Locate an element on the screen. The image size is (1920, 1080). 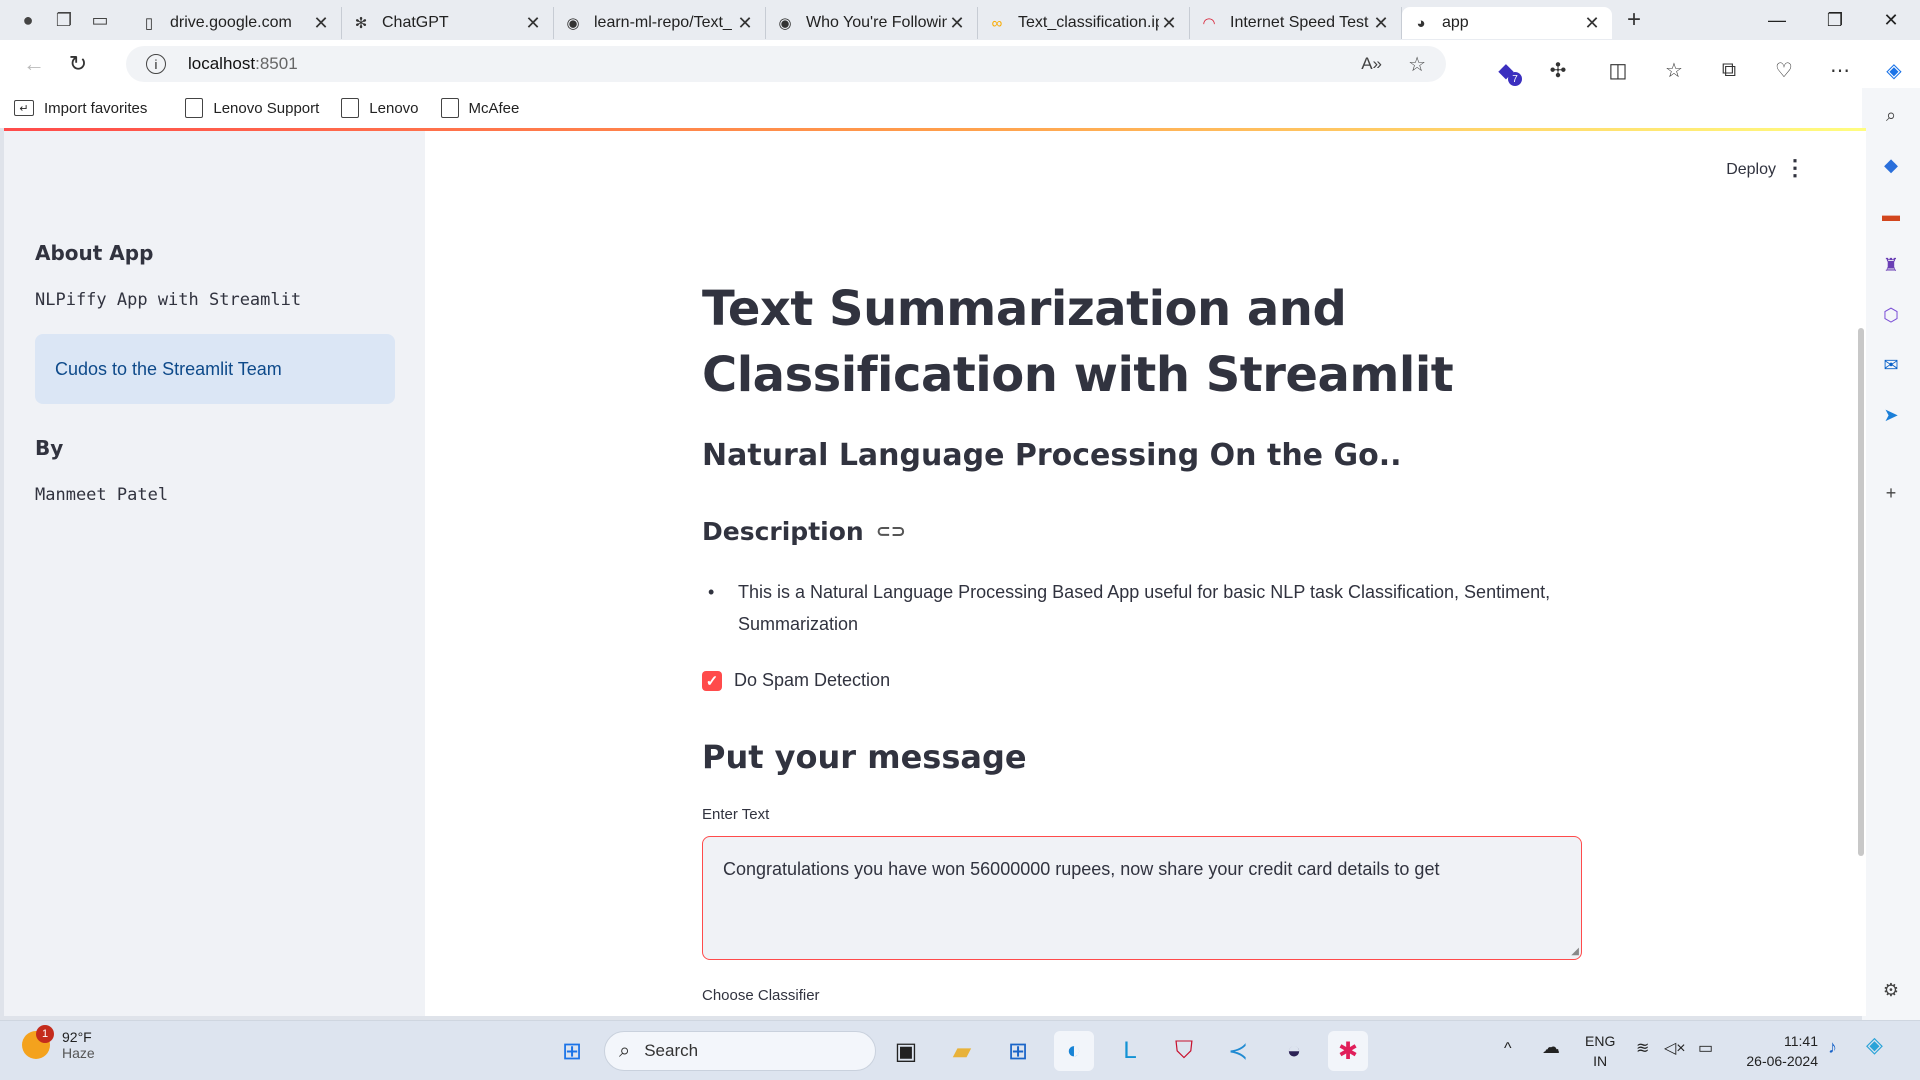
tools-briefcase-icon: ▬ is located at coordinates (1891, 215).